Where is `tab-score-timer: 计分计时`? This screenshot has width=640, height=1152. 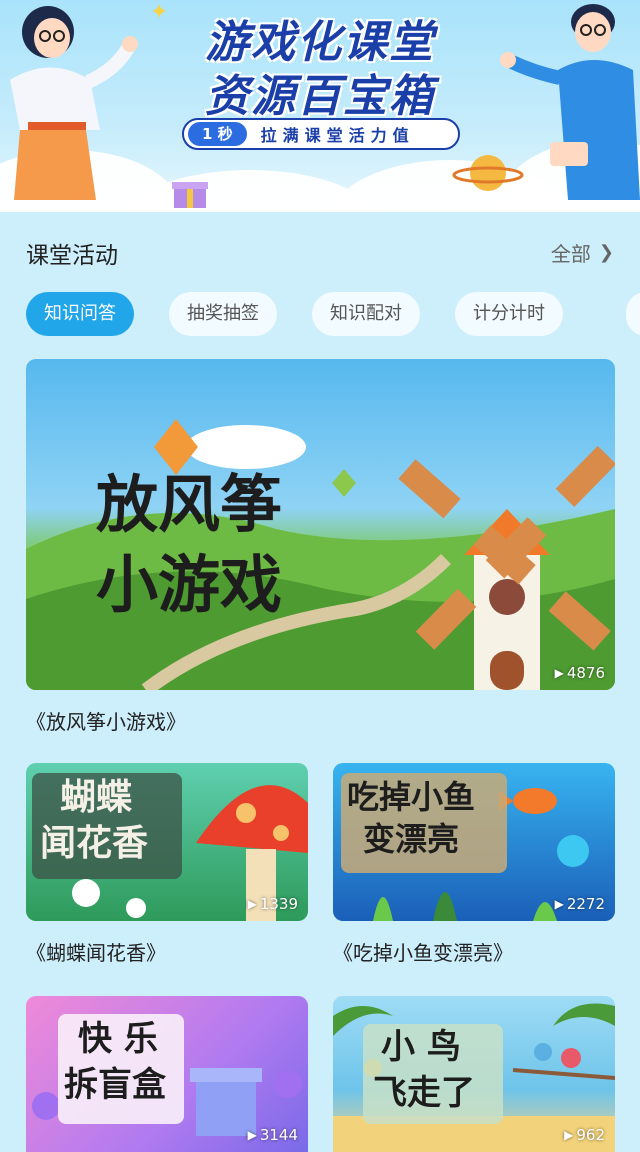 tab-score-timer: 计分计时 is located at coordinates (509, 314).